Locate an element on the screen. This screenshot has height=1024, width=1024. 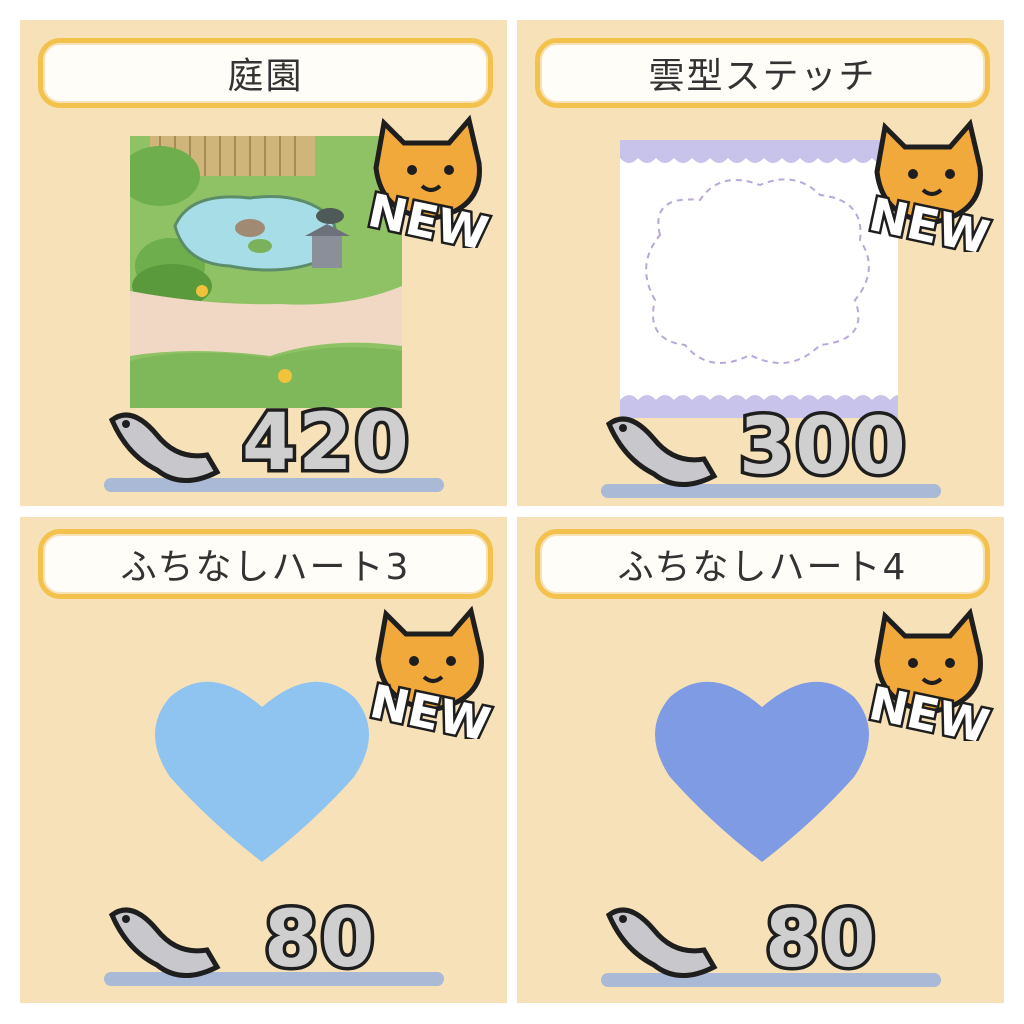
item-title: ふちなしハート4 is located at coordinates (762, 567).